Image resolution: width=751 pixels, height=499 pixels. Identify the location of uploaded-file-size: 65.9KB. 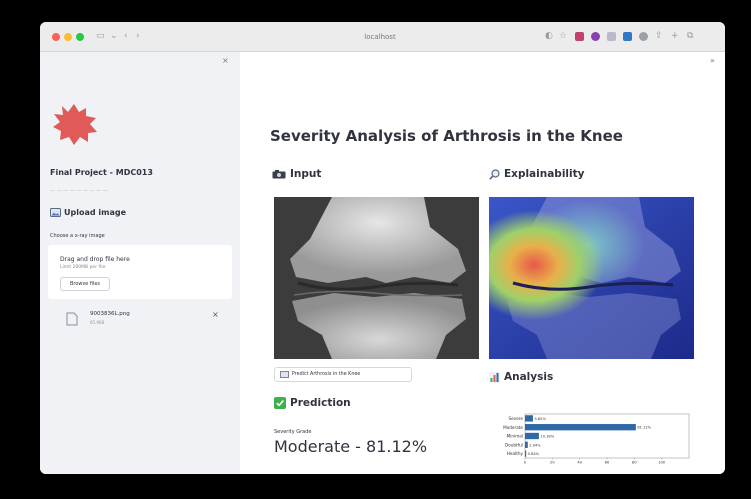
(97, 322).